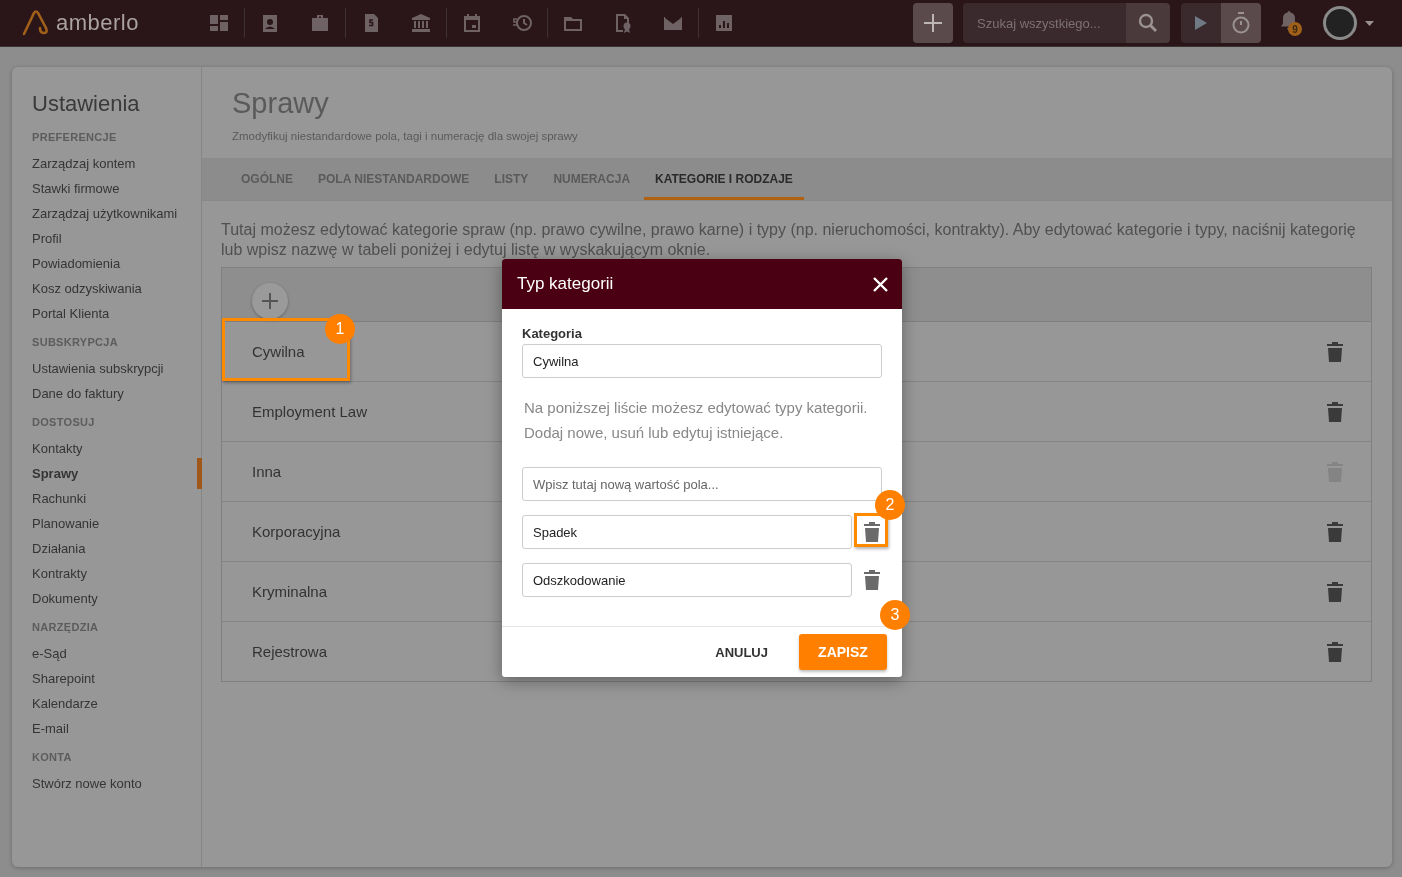 This screenshot has height=877, width=1402. I want to click on search-button, so click(1148, 23).